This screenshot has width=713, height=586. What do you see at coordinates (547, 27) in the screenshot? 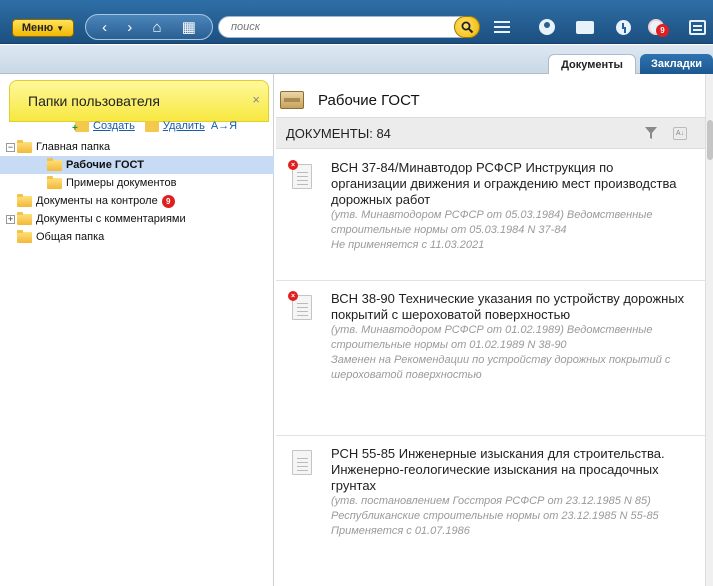
I see `user-icon` at bounding box center [547, 27].